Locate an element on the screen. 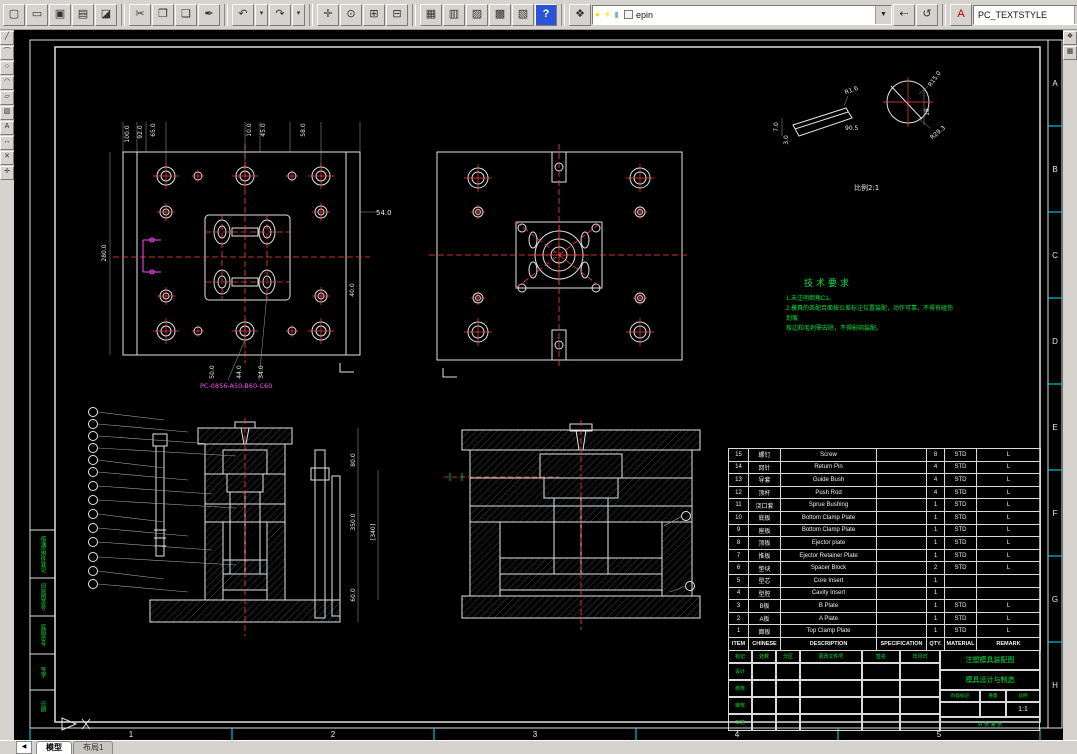 The width and height of the screenshot is (1077, 754). layer-lock-icon: ▮ is located at coordinates (616, 14).